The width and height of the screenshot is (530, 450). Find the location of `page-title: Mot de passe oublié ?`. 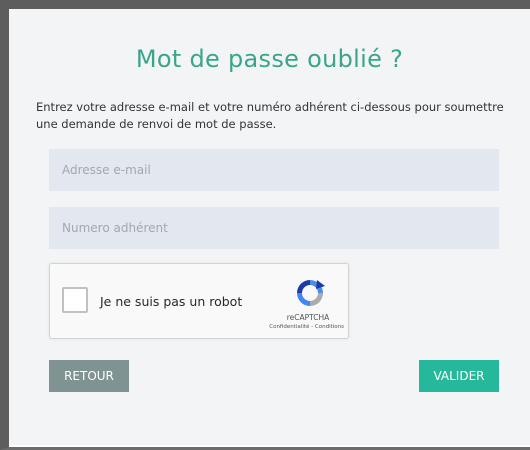

page-title: Mot de passe oublié ? is located at coordinates (269, 59).